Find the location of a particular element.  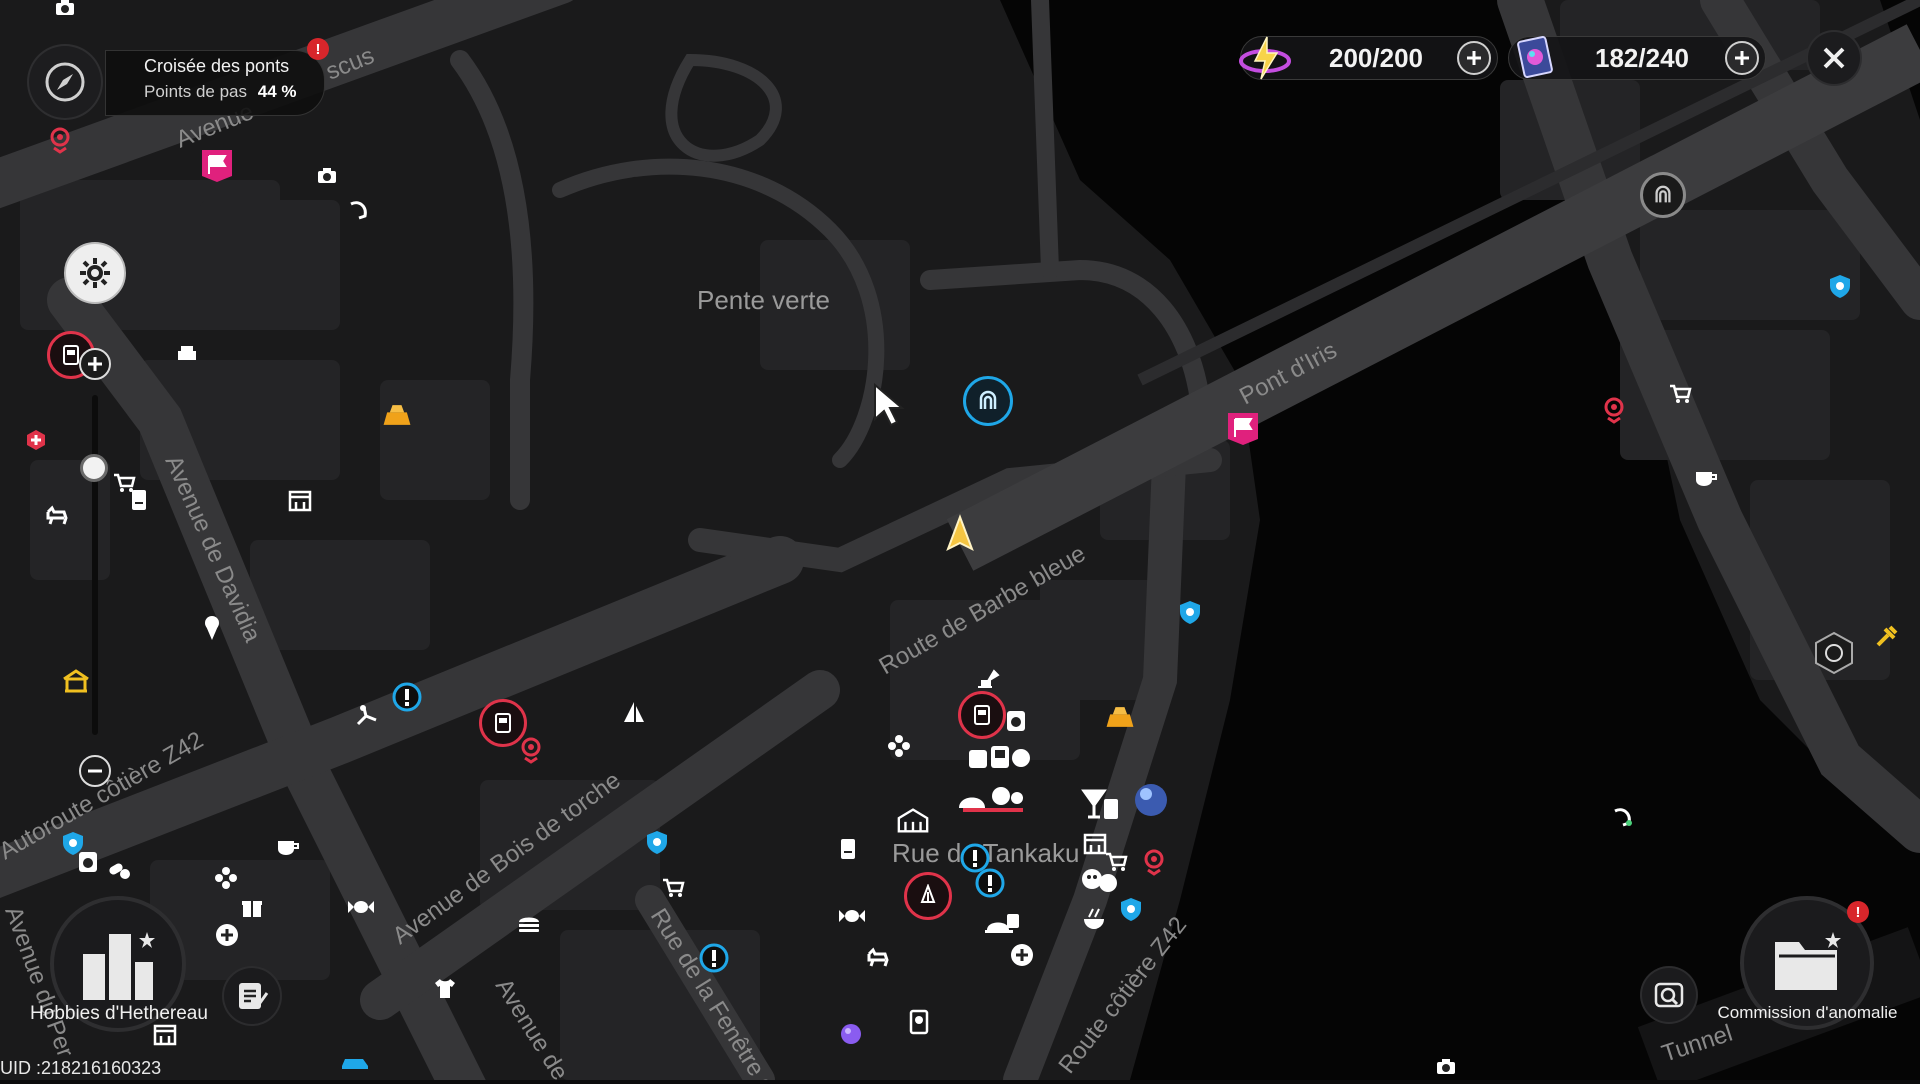

fishing-icon is located at coordinates (359, 210).